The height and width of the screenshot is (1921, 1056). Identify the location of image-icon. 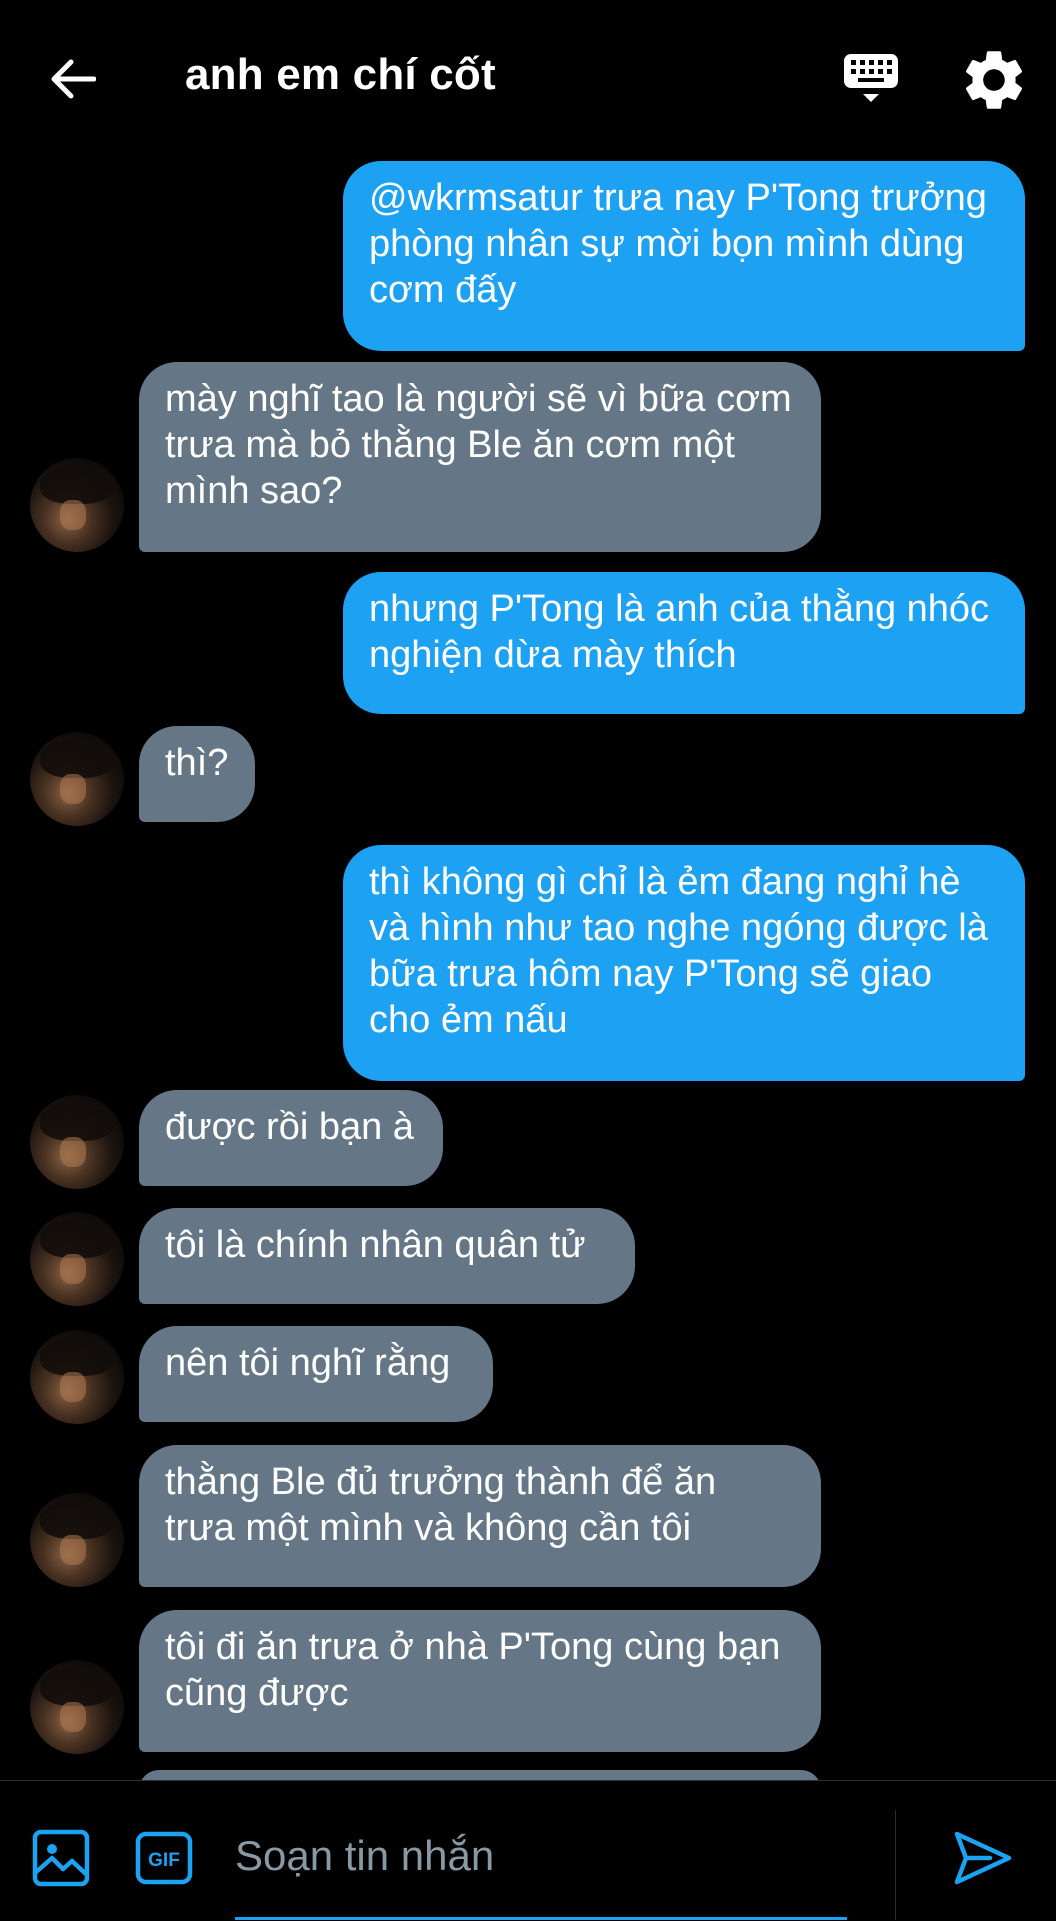
(61, 1858).